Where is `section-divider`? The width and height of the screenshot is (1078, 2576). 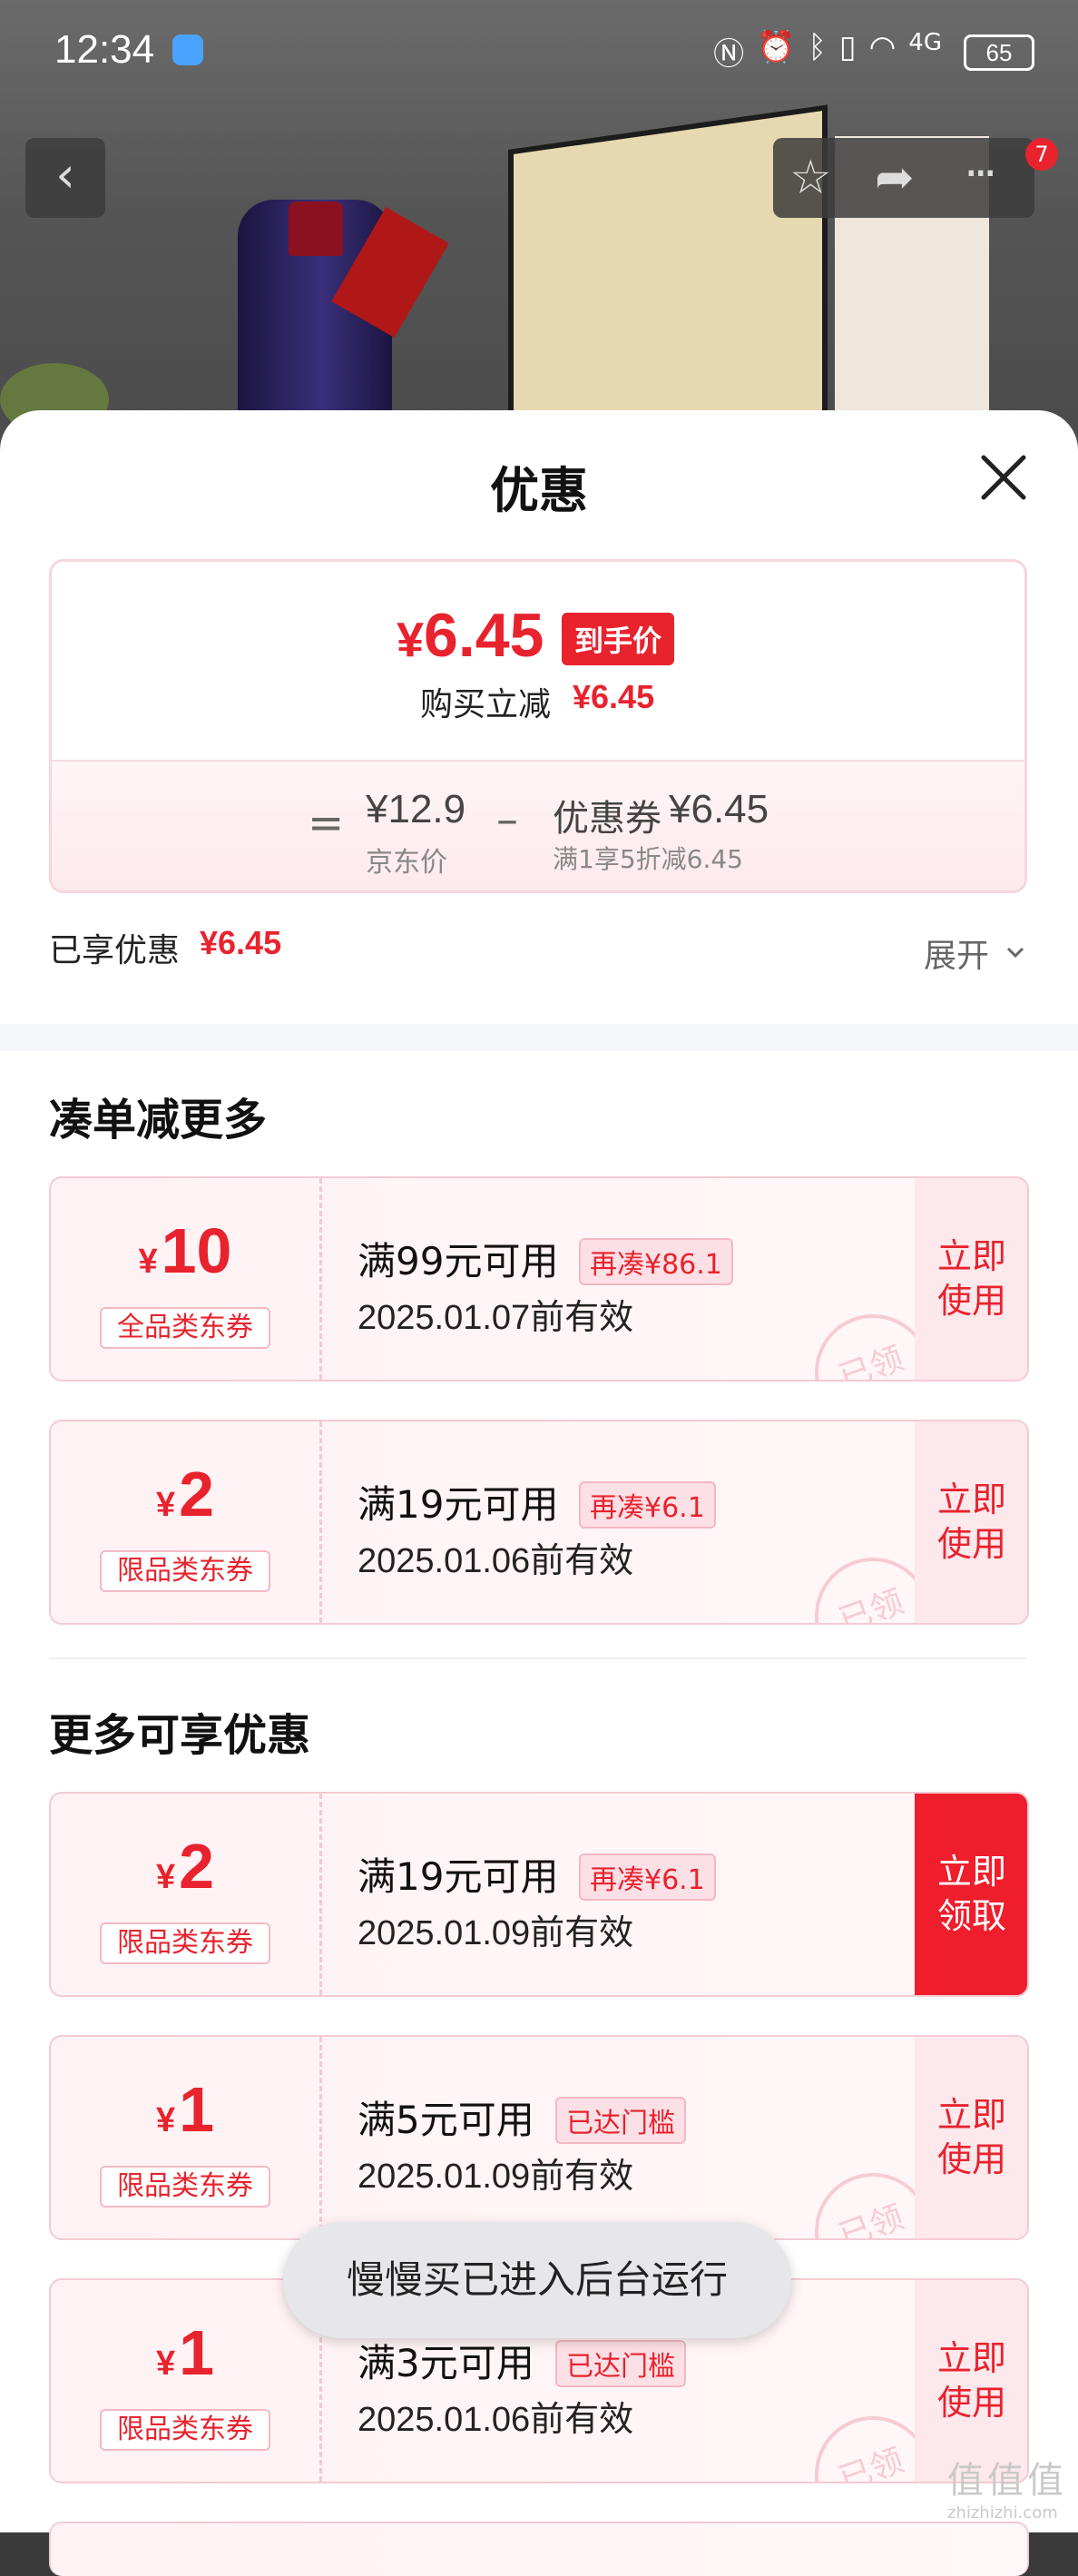 section-divider is located at coordinates (538, 1658).